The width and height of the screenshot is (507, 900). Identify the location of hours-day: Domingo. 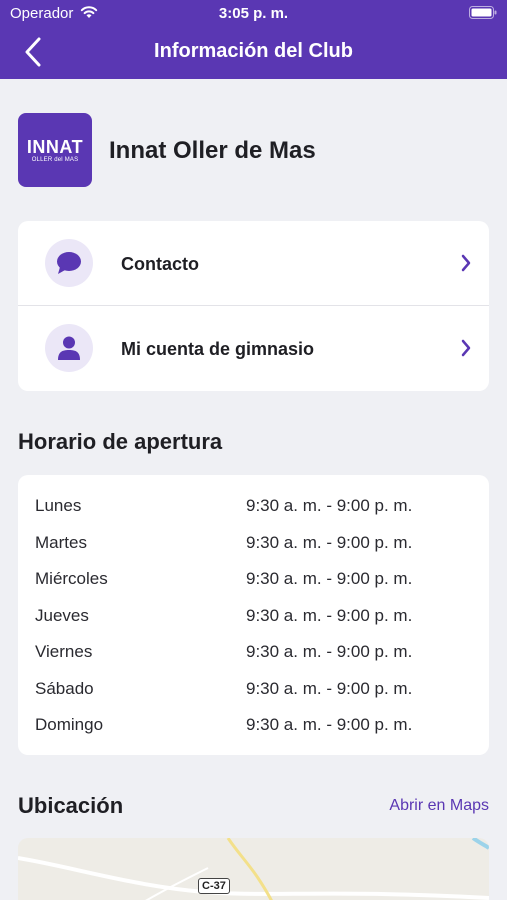
(69, 724).